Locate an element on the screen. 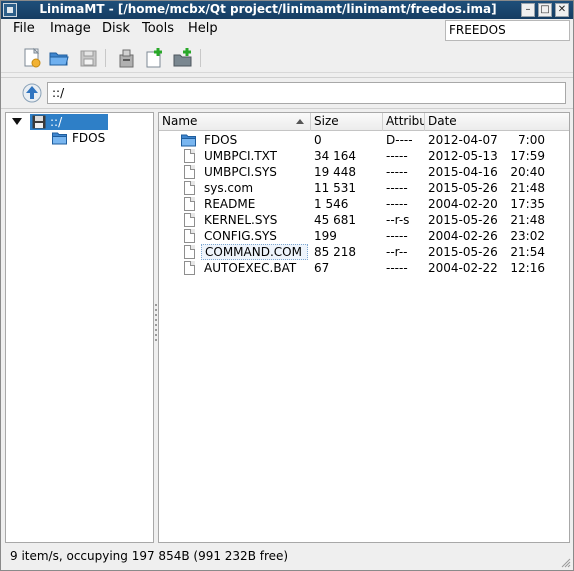 The image size is (574, 571). file-date: 2004-02-20 is located at coordinates (463, 204).